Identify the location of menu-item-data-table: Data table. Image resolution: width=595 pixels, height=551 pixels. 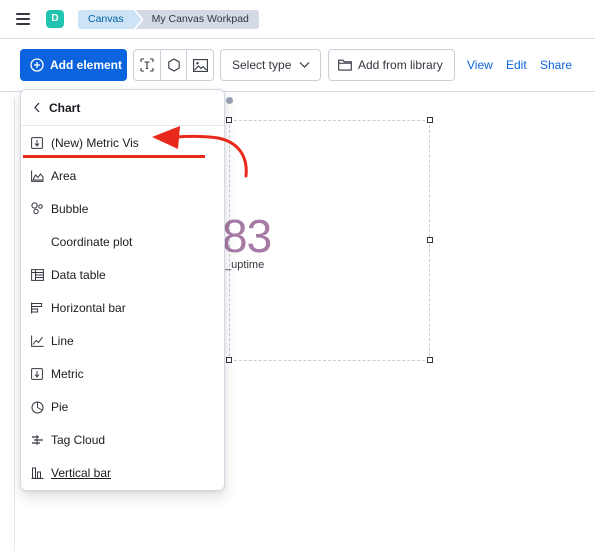
(122, 274).